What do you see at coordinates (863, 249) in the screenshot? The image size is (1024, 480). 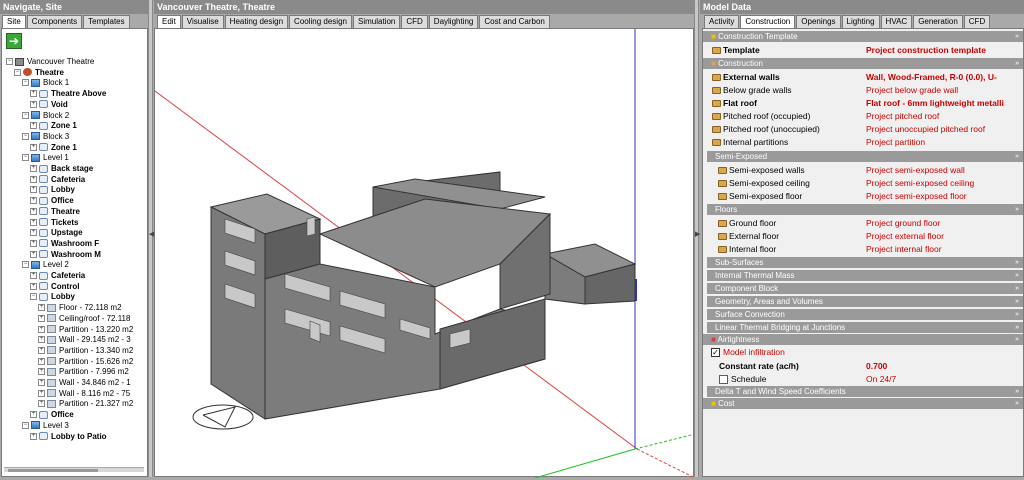 I see `construction-row: Internal floor Project internal floor` at bounding box center [863, 249].